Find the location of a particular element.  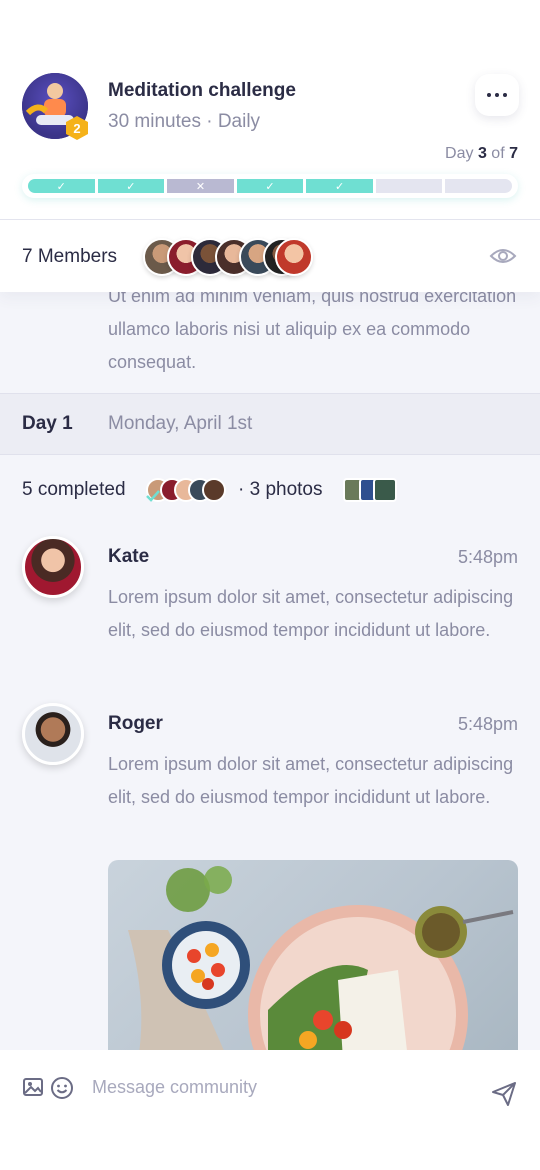

photo-thumbnail is located at coordinates (385, 490).